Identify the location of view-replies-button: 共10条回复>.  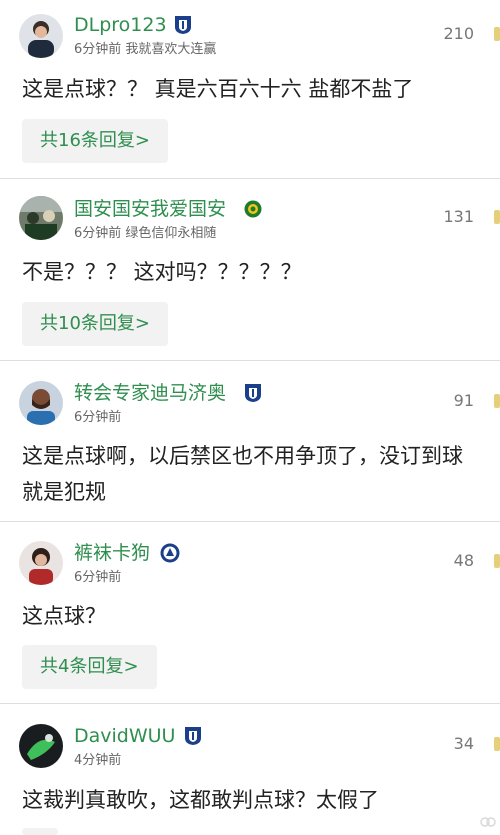
(95, 324).